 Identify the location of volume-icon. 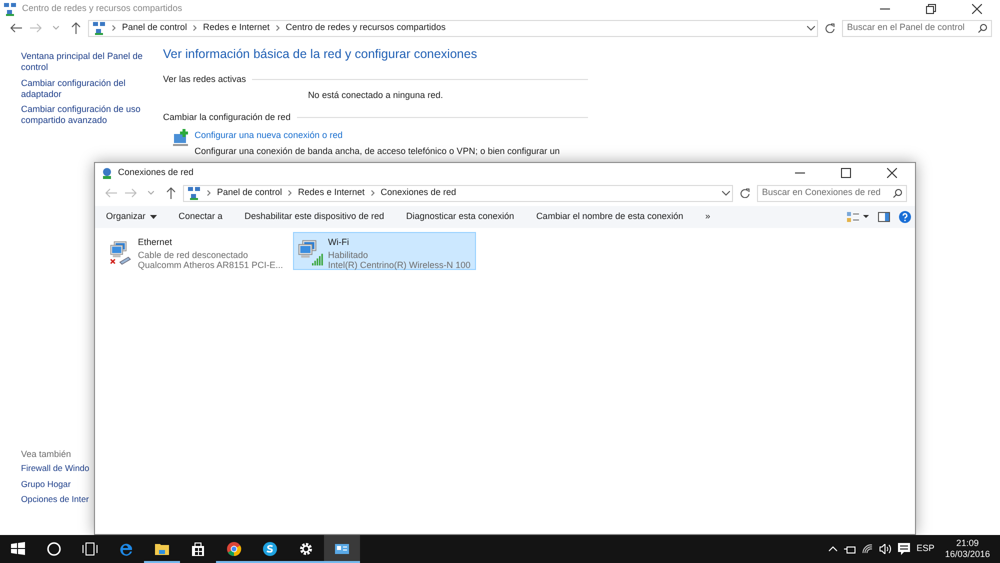
(885, 549).